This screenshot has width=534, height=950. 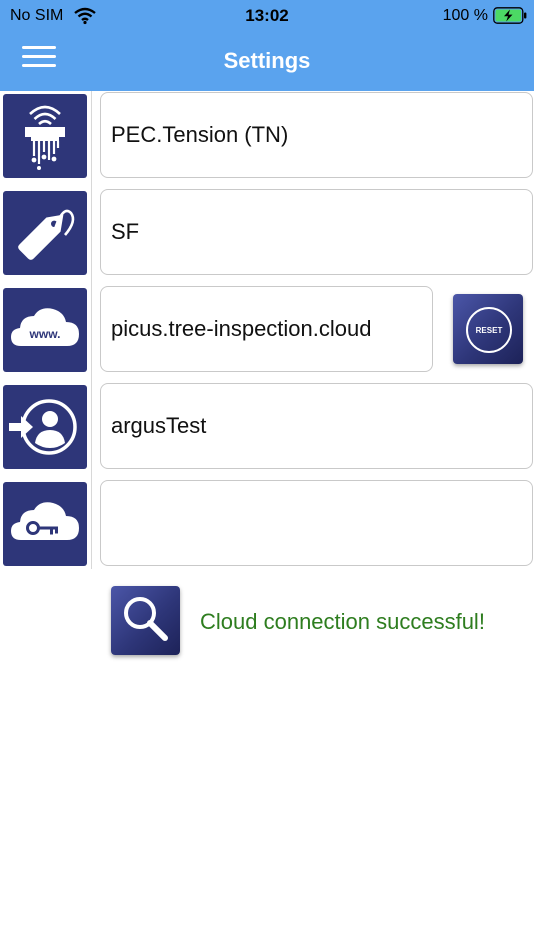 I want to click on connection-status-message: Cloud connection successful!, so click(x=342, y=621).